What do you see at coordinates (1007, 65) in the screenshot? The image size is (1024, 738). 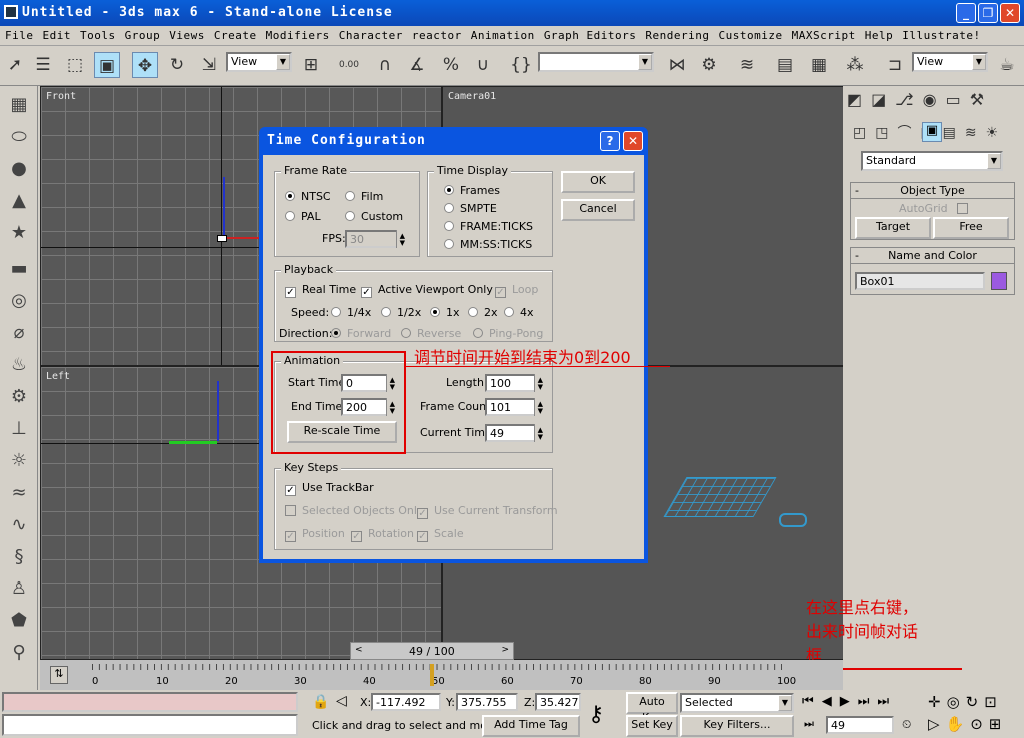 I see `quick-render-icon: ☕` at bounding box center [1007, 65].